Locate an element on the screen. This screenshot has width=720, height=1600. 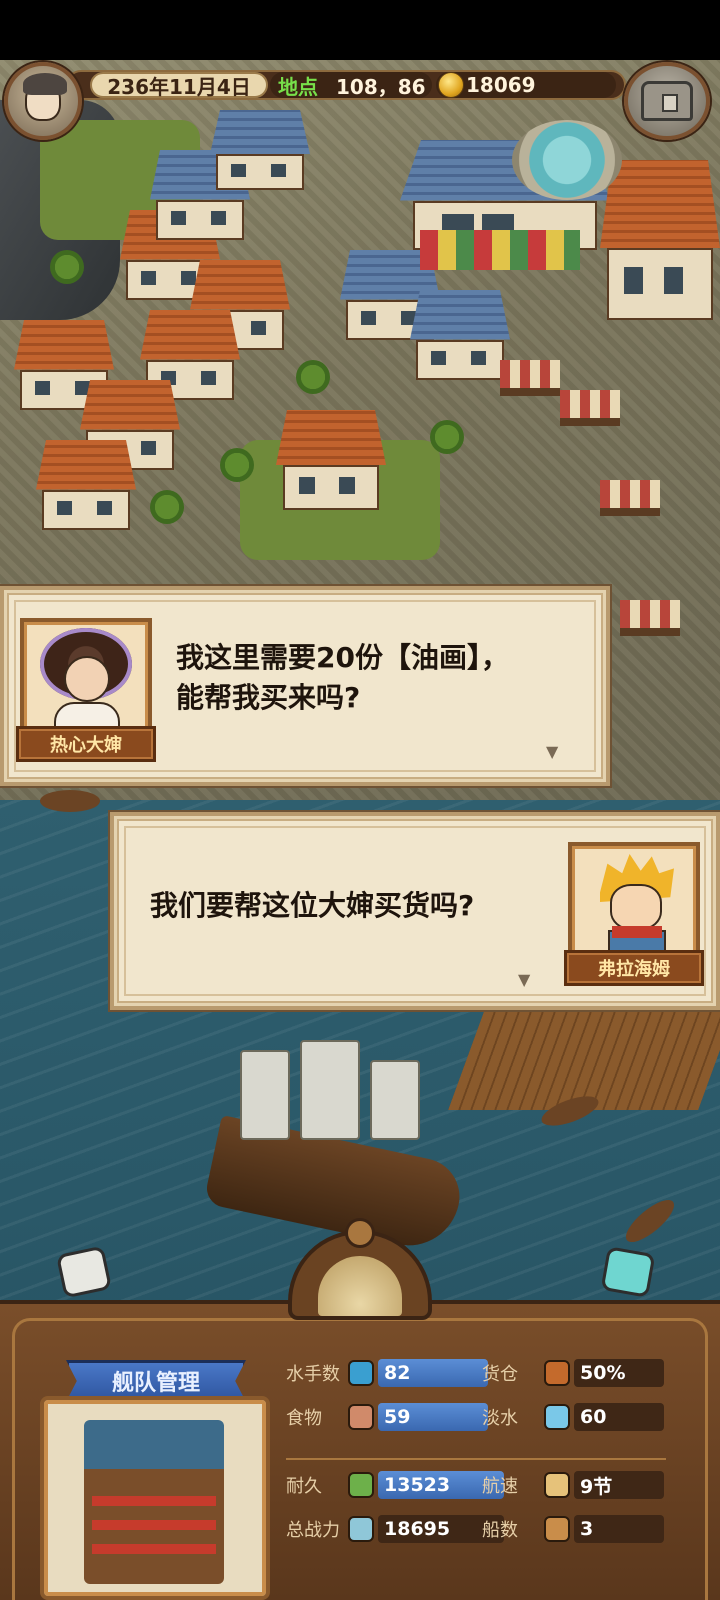
hull-repair-icon is located at coordinates (361, 1485).